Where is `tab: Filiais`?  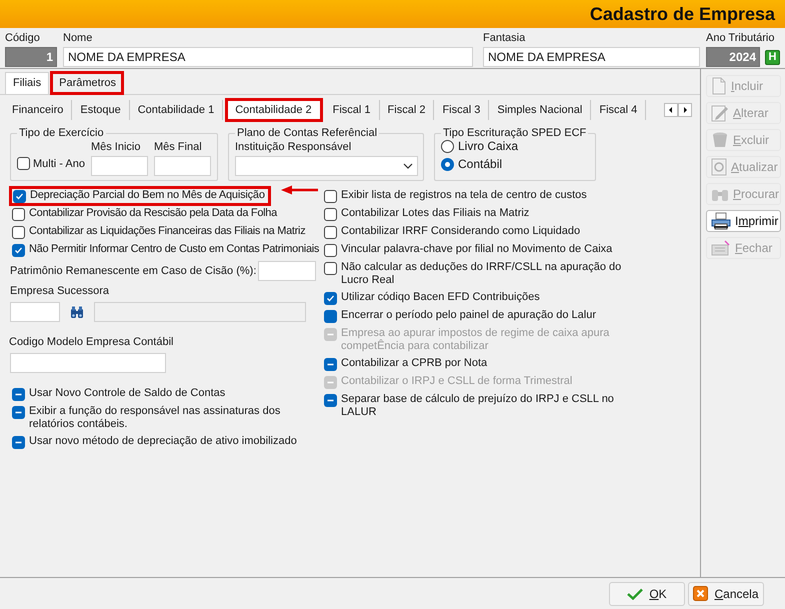 tab: Filiais is located at coordinates (27, 83).